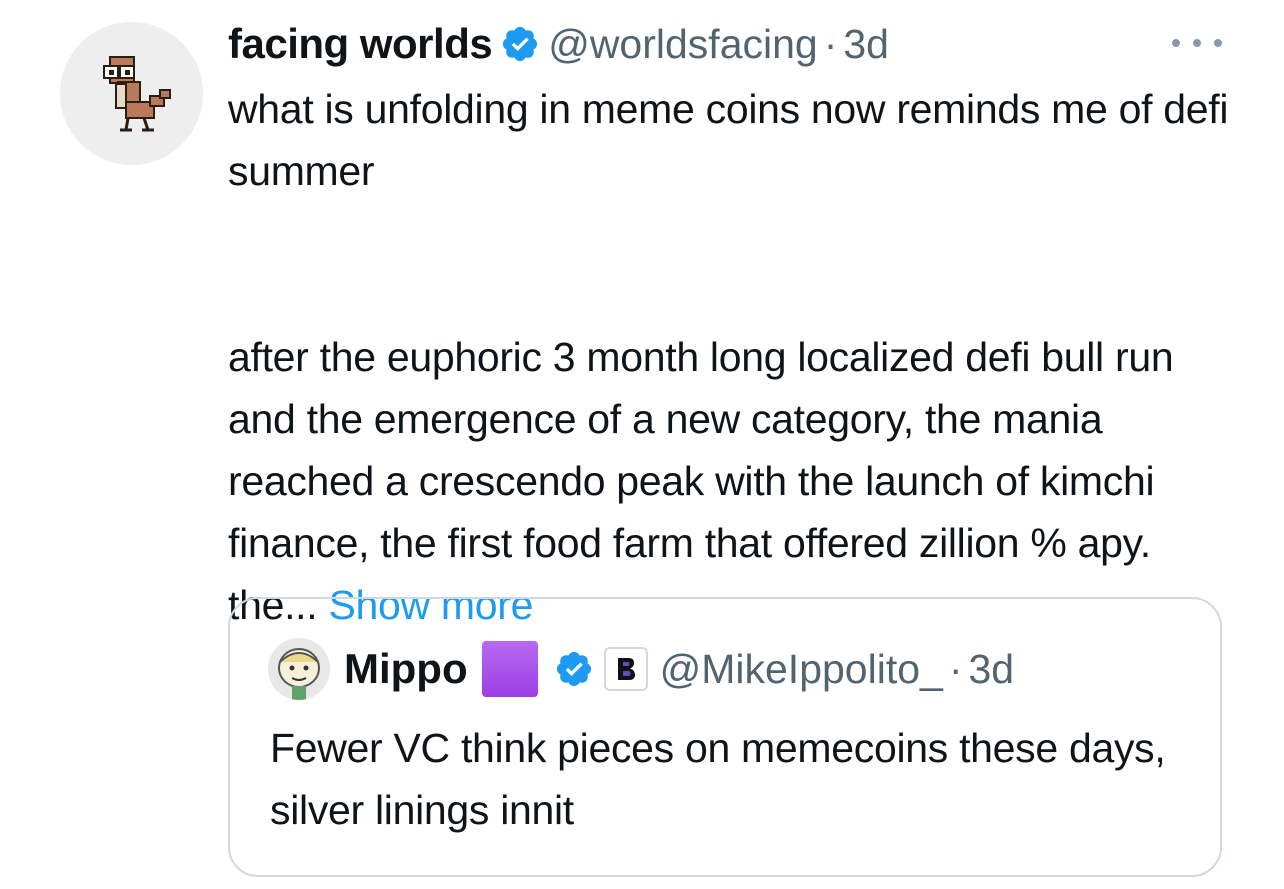  Describe the element at coordinates (574, 669) in the screenshot. I see `quoted-verified-badge-icon` at that location.